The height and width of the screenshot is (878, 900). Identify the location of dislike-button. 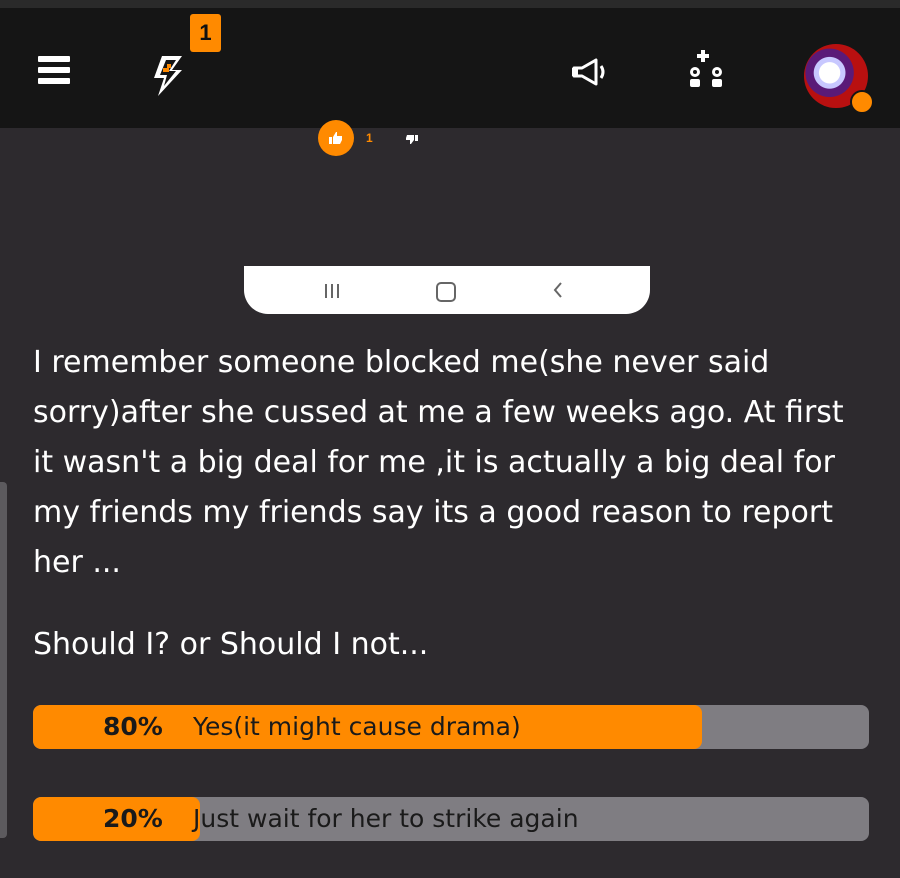
(414, 138).